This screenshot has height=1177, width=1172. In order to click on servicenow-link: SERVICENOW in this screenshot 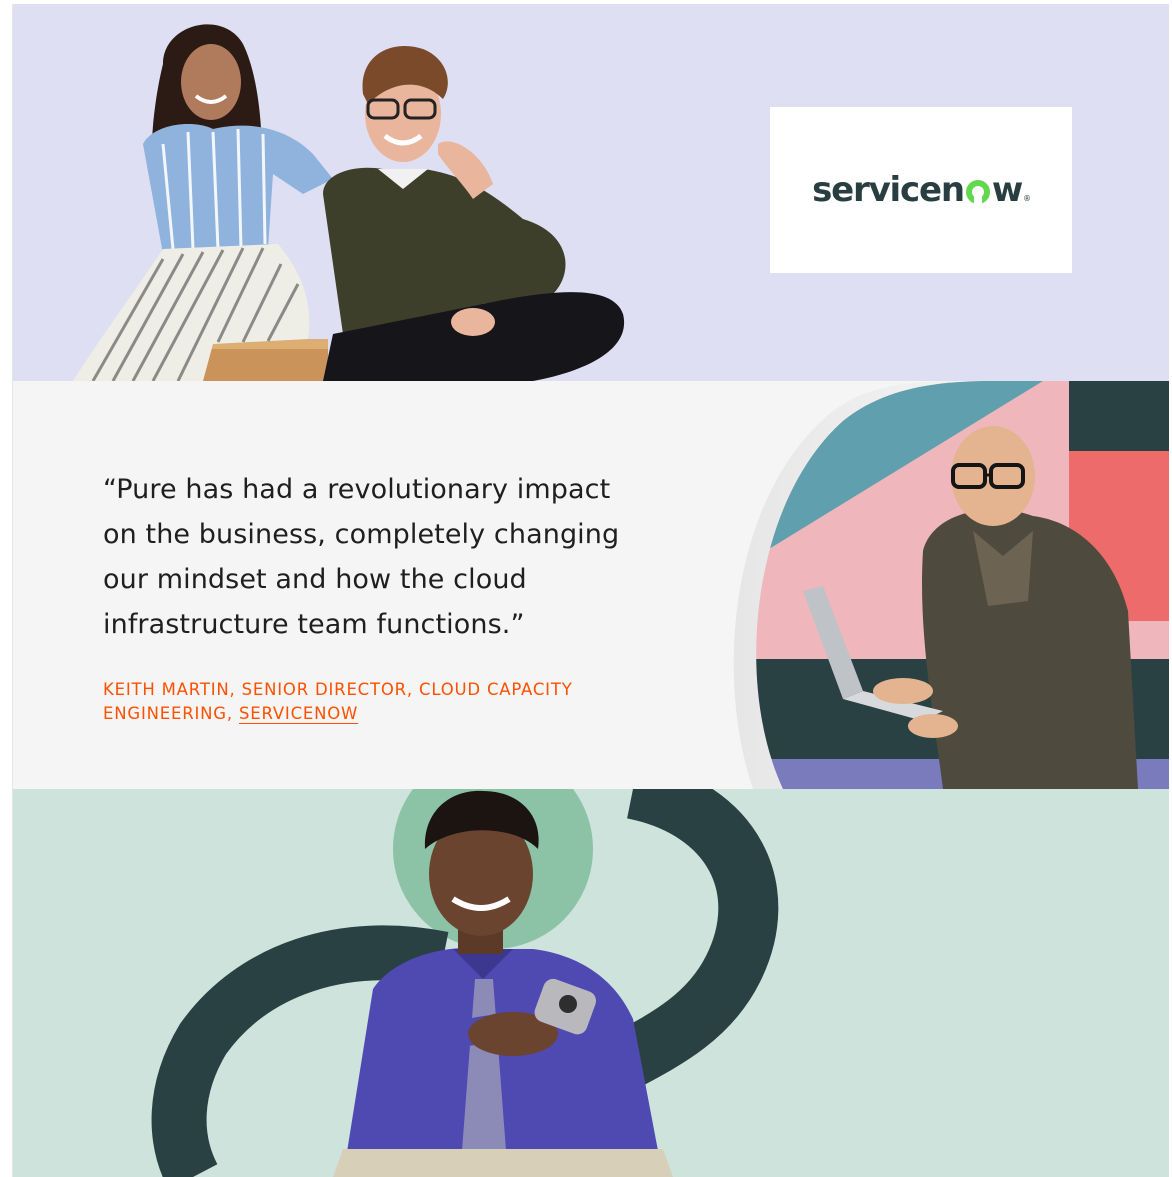, I will do `click(298, 713)`.